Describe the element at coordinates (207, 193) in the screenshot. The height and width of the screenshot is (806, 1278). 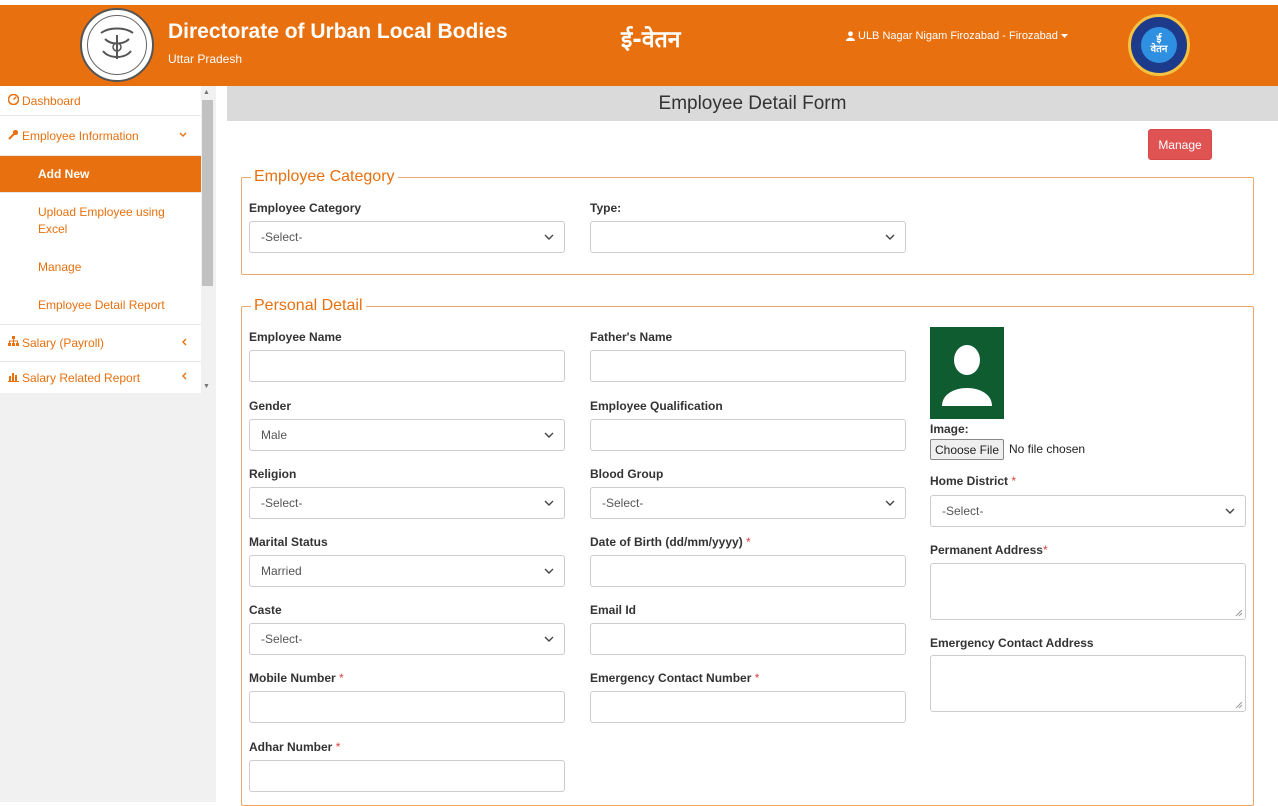
I see `sidebar-scroll-thumb` at that location.